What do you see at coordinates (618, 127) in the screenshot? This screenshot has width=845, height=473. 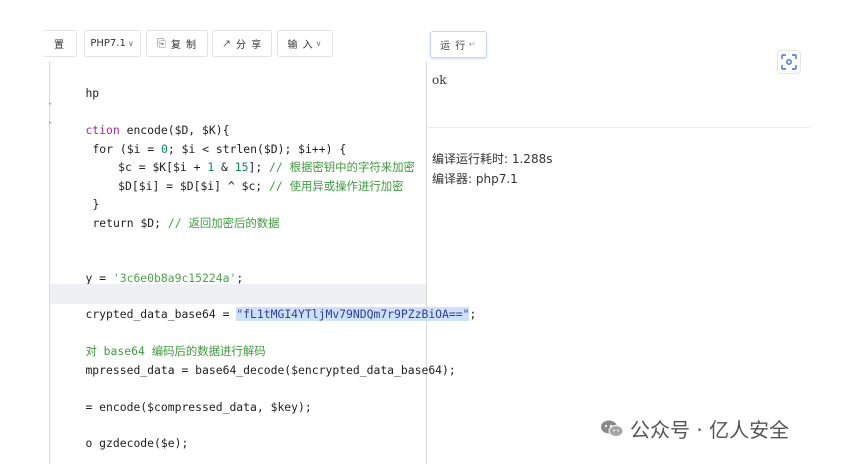 I see `divider` at bounding box center [618, 127].